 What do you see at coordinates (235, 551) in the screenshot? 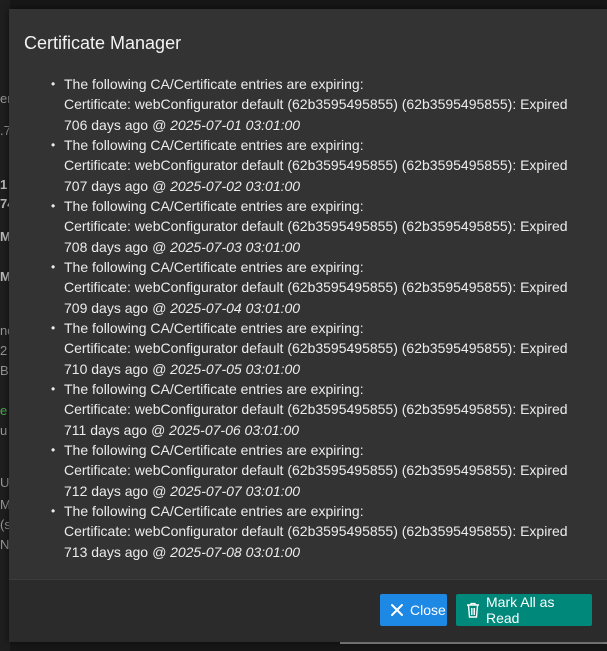
I see `notice-date: 2025-07-08 03:01:00` at bounding box center [235, 551].